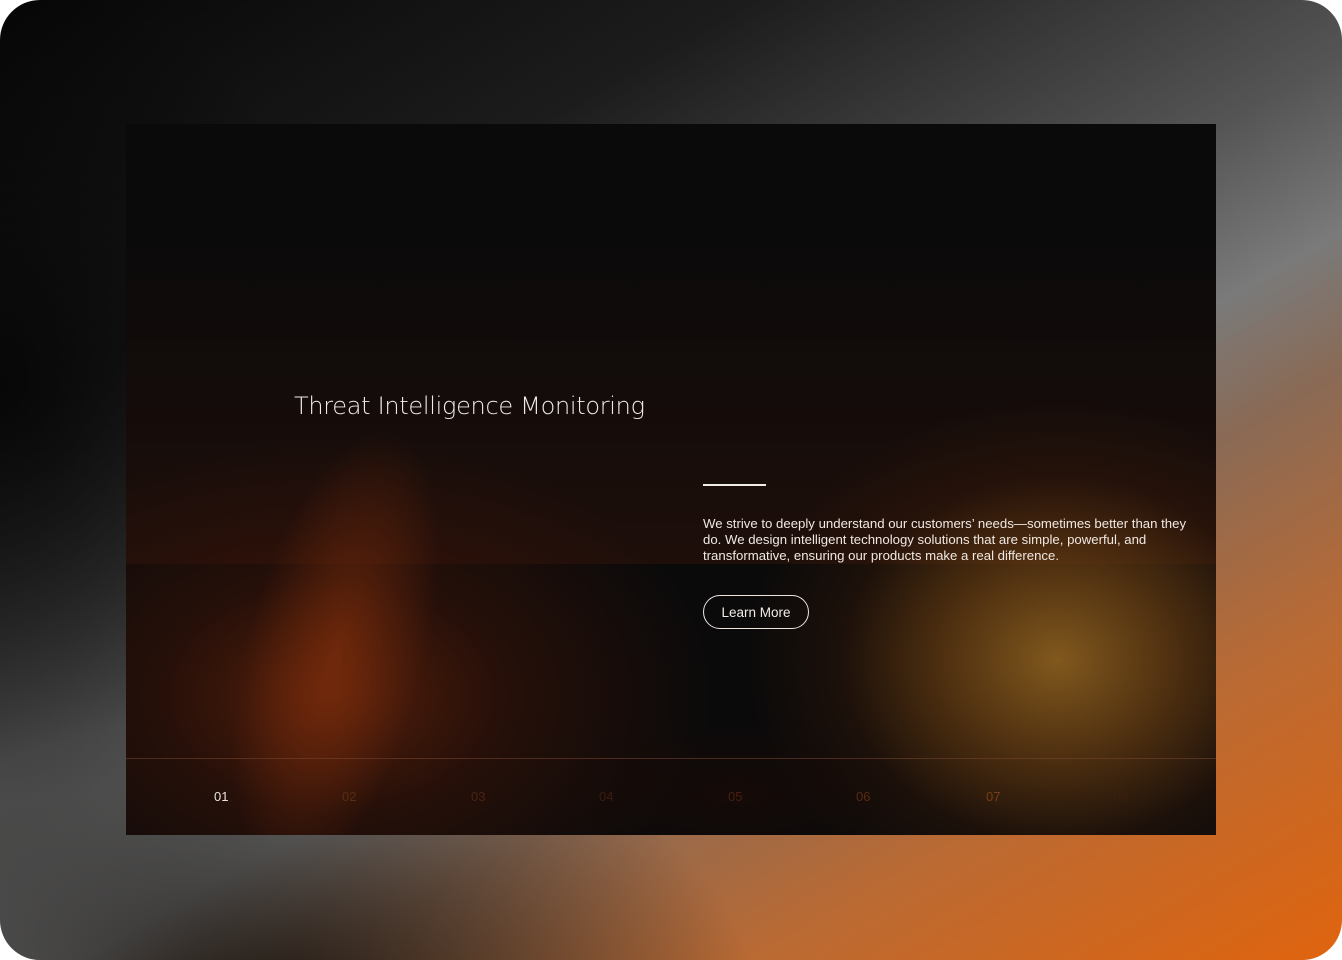 This screenshot has height=960, width=1342. What do you see at coordinates (734, 485) in the screenshot?
I see `accent-divider` at bounding box center [734, 485].